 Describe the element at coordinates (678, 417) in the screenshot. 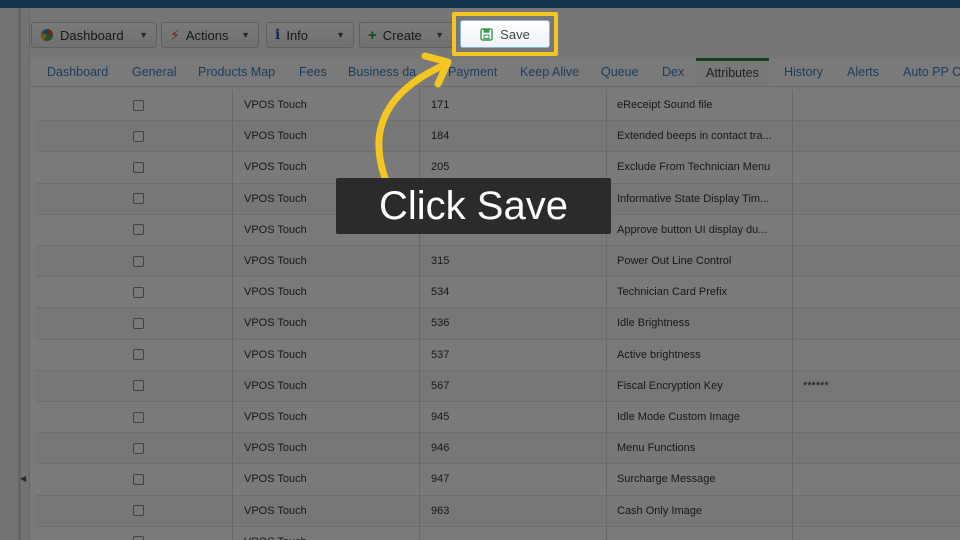

I see `cell-name: Idle Mode Custom Image` at that location.